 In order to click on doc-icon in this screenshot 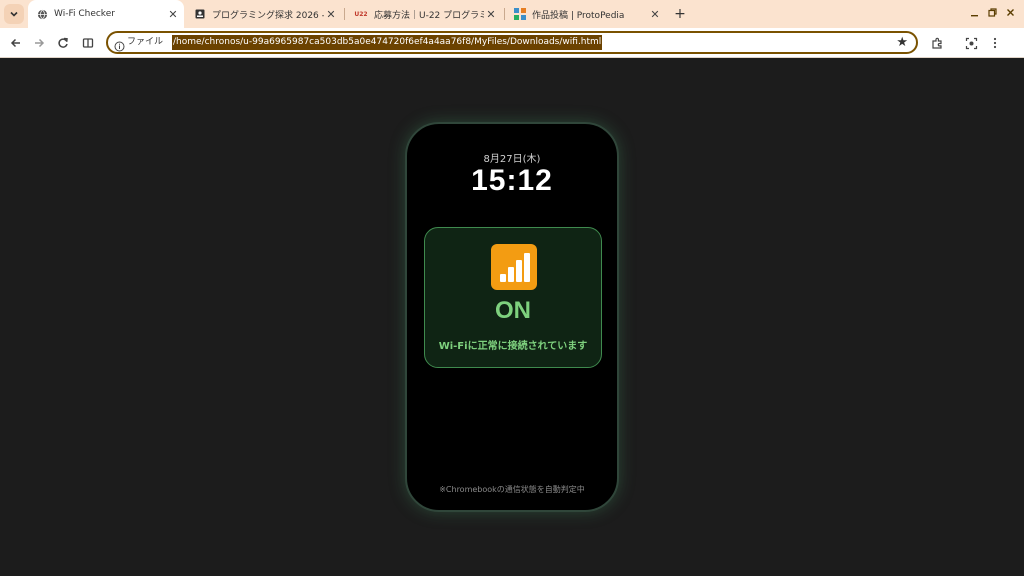, I will do `click(200, 14)`.